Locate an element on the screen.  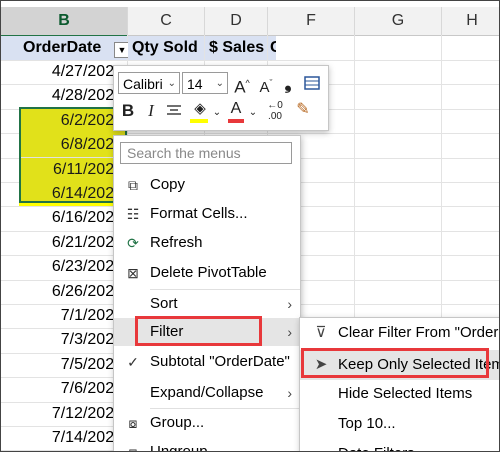
menu-item-delete-pivottable: ⊠ Delete PivotTable is located at coordinates (207, 273).